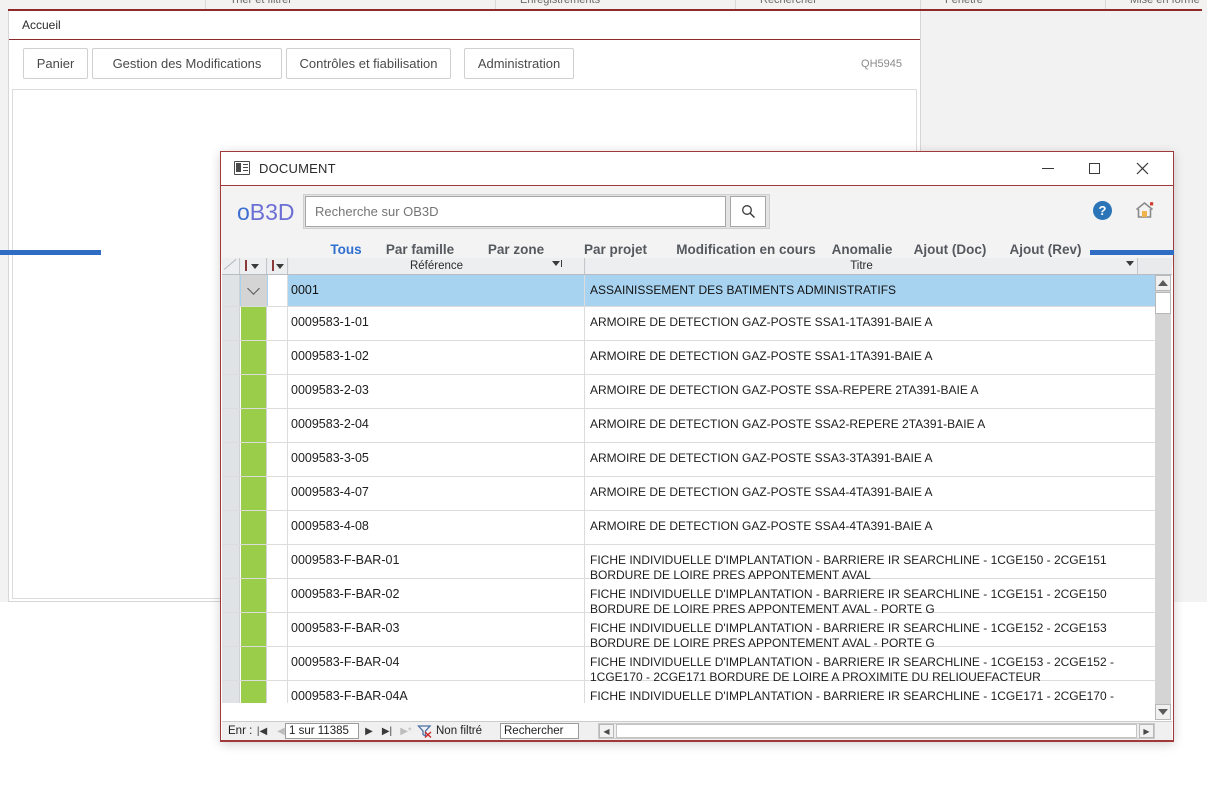 The width and height of the screenshot is (1207, 810). What do you see at coordinates (437, 493) in the screenshot?
I see `cell-reference: 0009583-4-07` at bounding box center [437, 493].